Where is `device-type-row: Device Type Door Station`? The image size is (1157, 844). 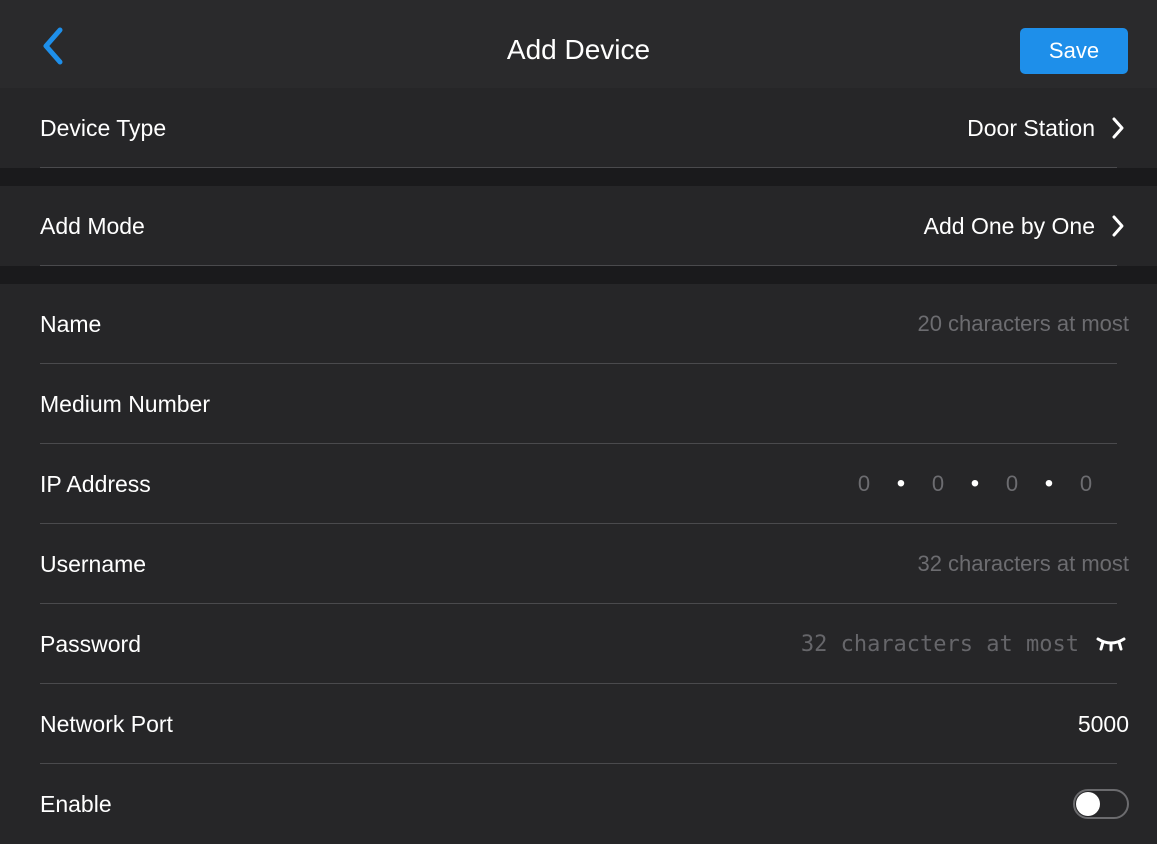 device-type-row: Device Type Door Station is located at coordinates (578, 128).